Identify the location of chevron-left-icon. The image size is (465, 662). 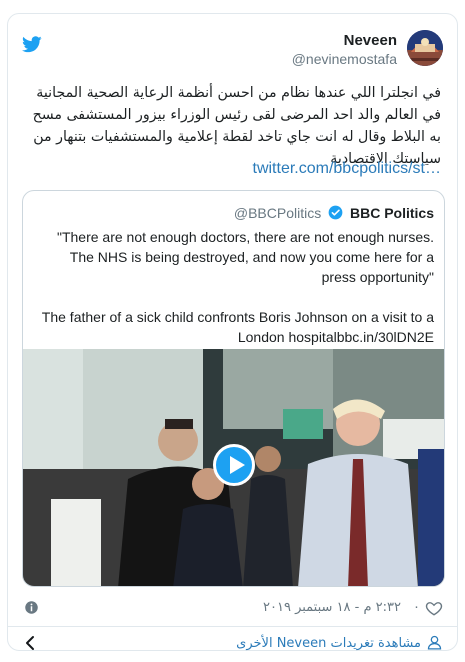
(30, 643).